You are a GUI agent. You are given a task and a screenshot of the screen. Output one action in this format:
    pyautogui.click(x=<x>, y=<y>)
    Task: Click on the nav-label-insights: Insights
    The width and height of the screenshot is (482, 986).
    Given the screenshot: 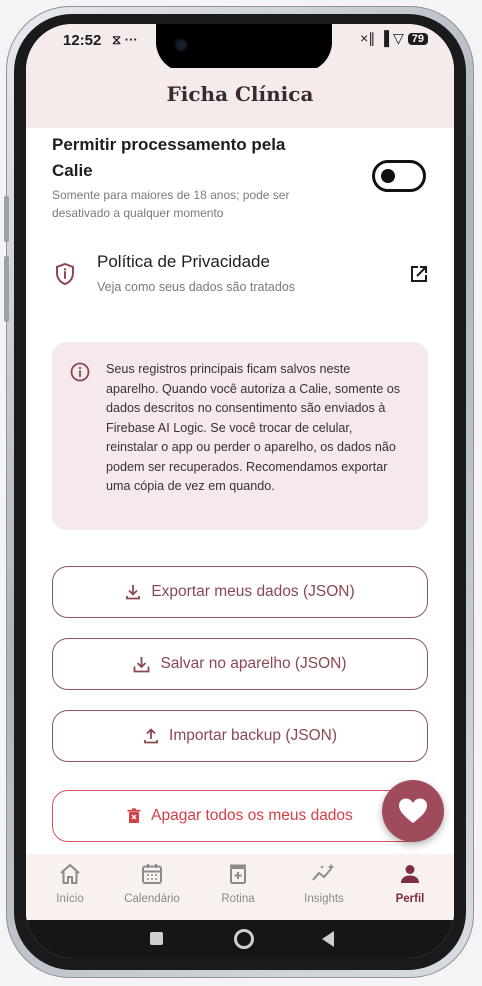 What is the action you would take?
    pyautogui.click(x=324, y=899)
    